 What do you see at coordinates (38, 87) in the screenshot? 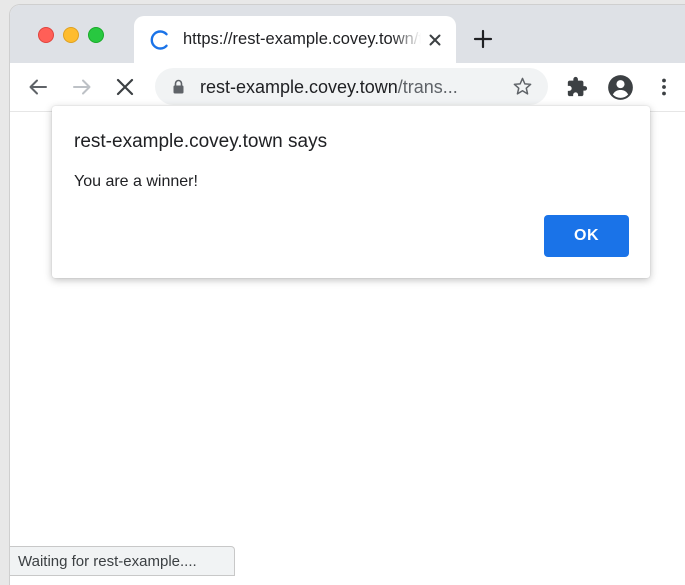
I see `arrow-left-icon` at bounding box center [38, 87].